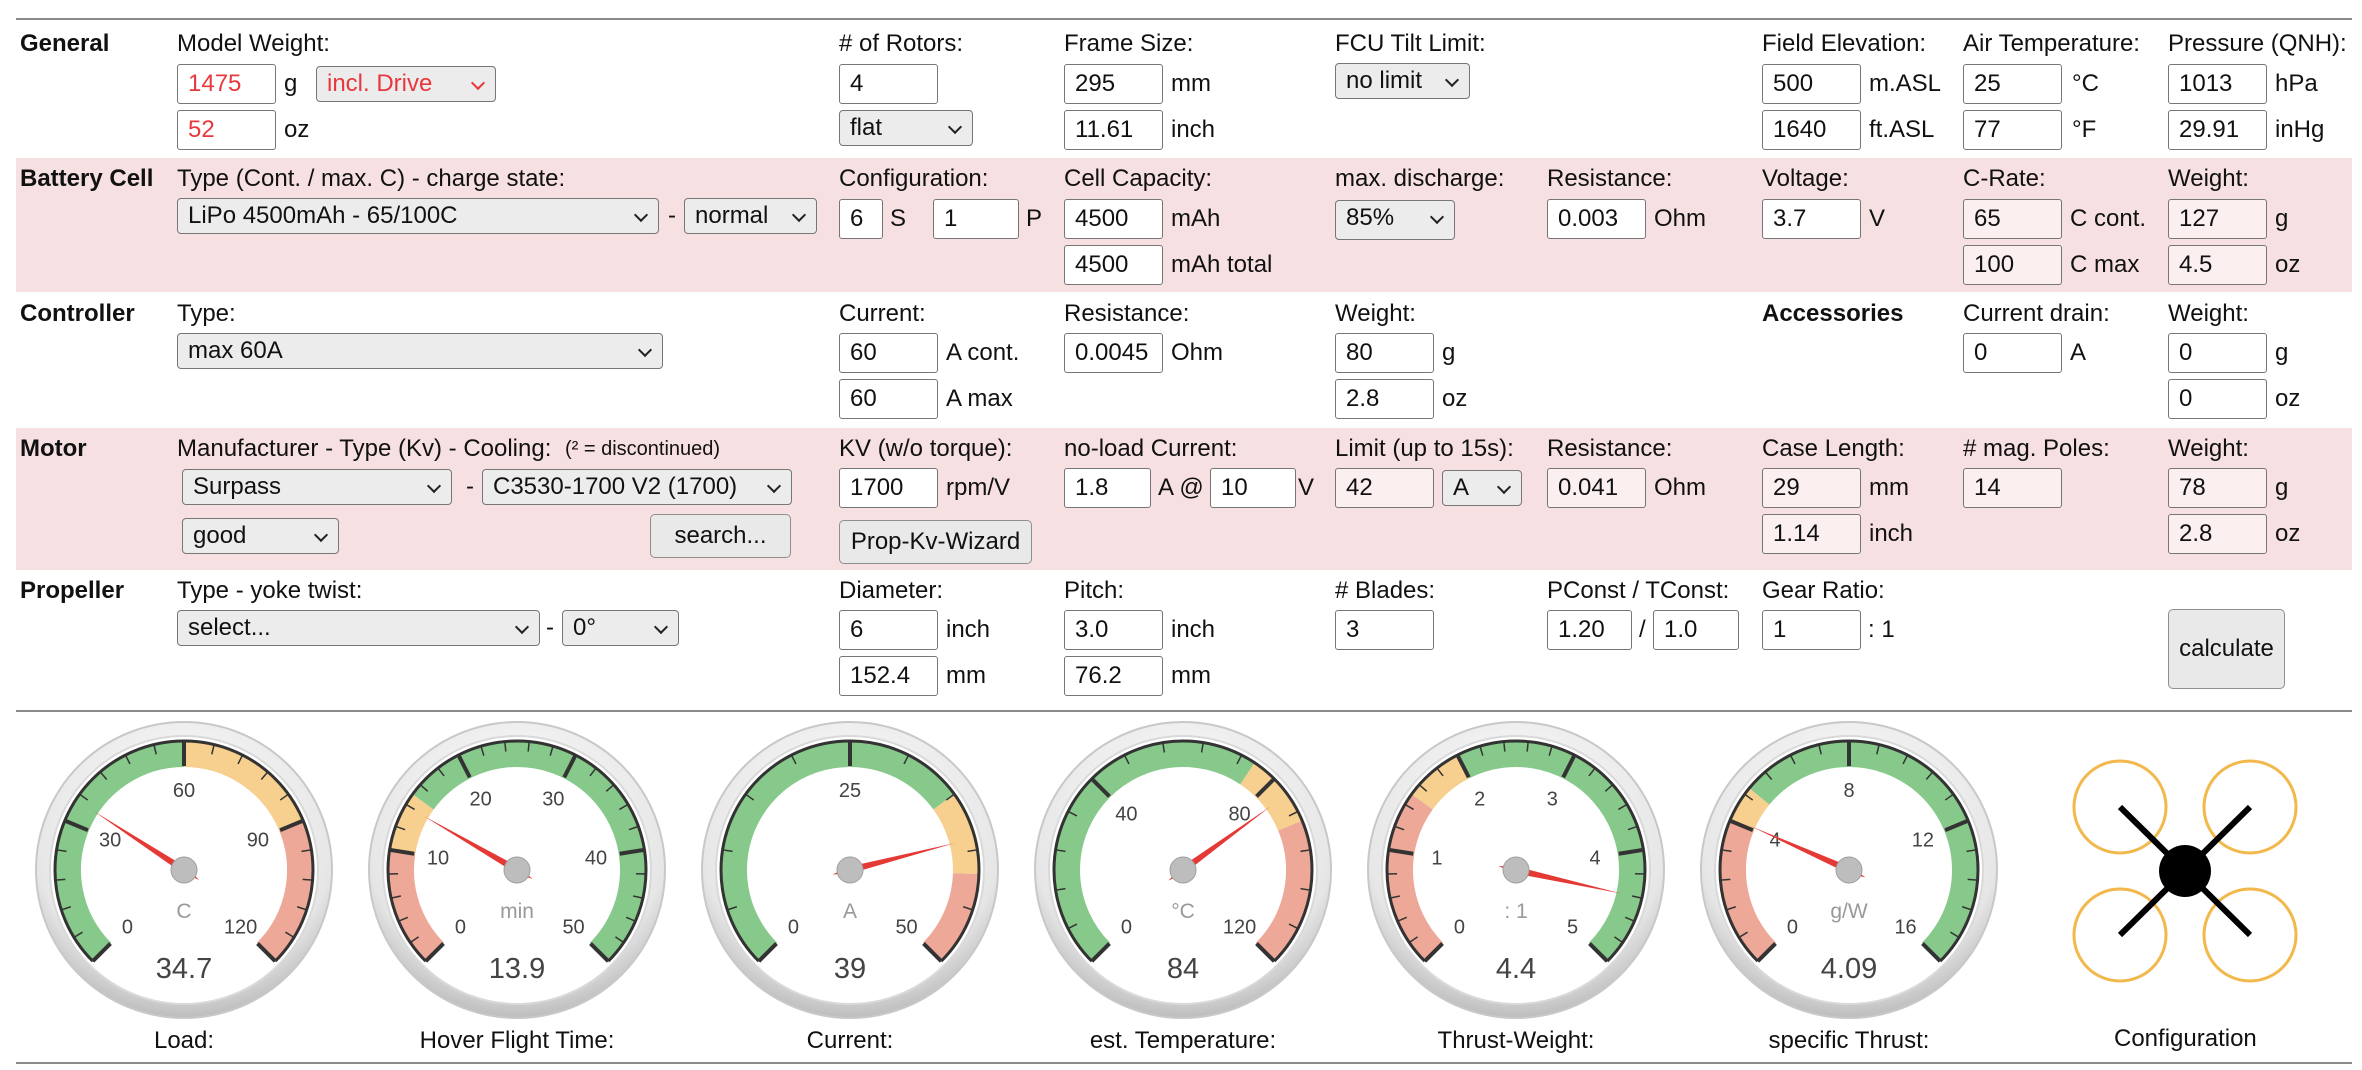 This screenshot has width=2362, height=1070. I want to click on arrangement-select: flat, so click(906, 128).